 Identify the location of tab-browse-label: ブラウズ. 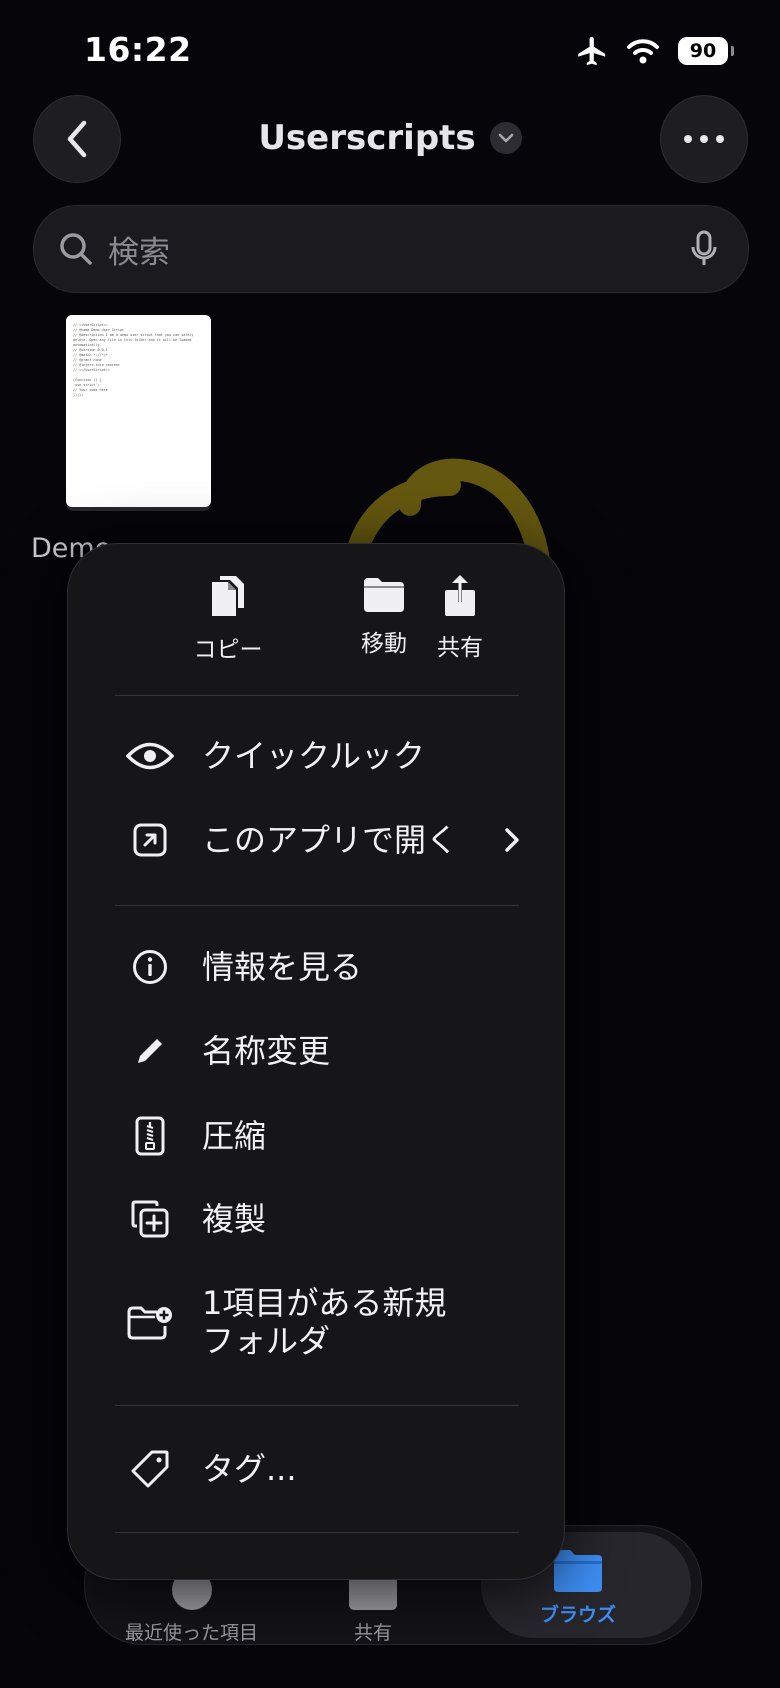
(578, 1615).